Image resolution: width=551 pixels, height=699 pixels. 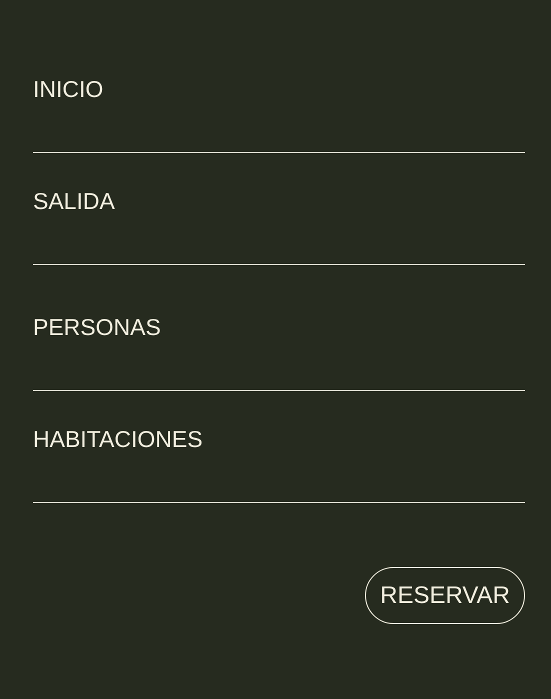 I want to click on input-field: SALIDA, so click(x=279, y=209).